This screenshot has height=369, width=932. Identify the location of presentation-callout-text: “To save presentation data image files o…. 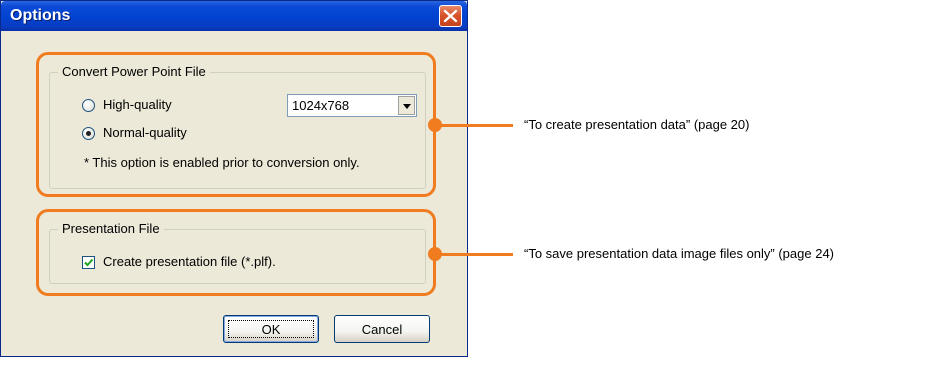
(679, 253).